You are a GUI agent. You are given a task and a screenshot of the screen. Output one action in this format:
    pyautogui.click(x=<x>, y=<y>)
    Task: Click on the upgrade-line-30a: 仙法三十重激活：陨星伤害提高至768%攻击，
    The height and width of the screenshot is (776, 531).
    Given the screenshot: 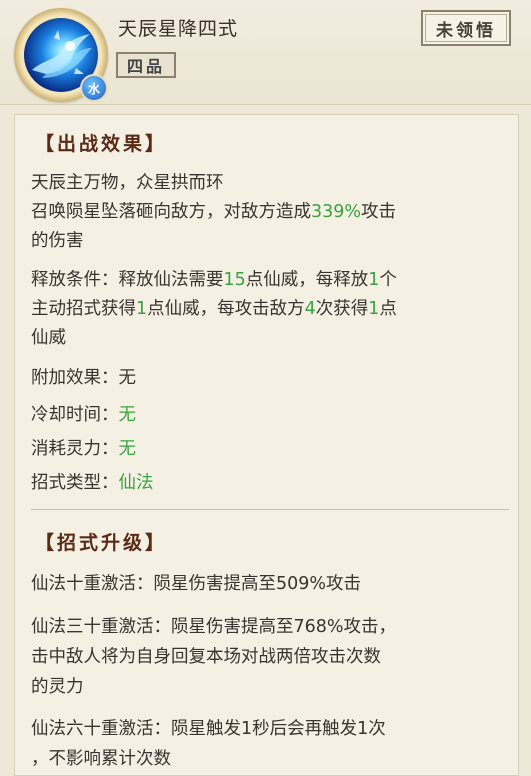 What is the action you would take?
    pyautogui.click(x=214, y=627)
    